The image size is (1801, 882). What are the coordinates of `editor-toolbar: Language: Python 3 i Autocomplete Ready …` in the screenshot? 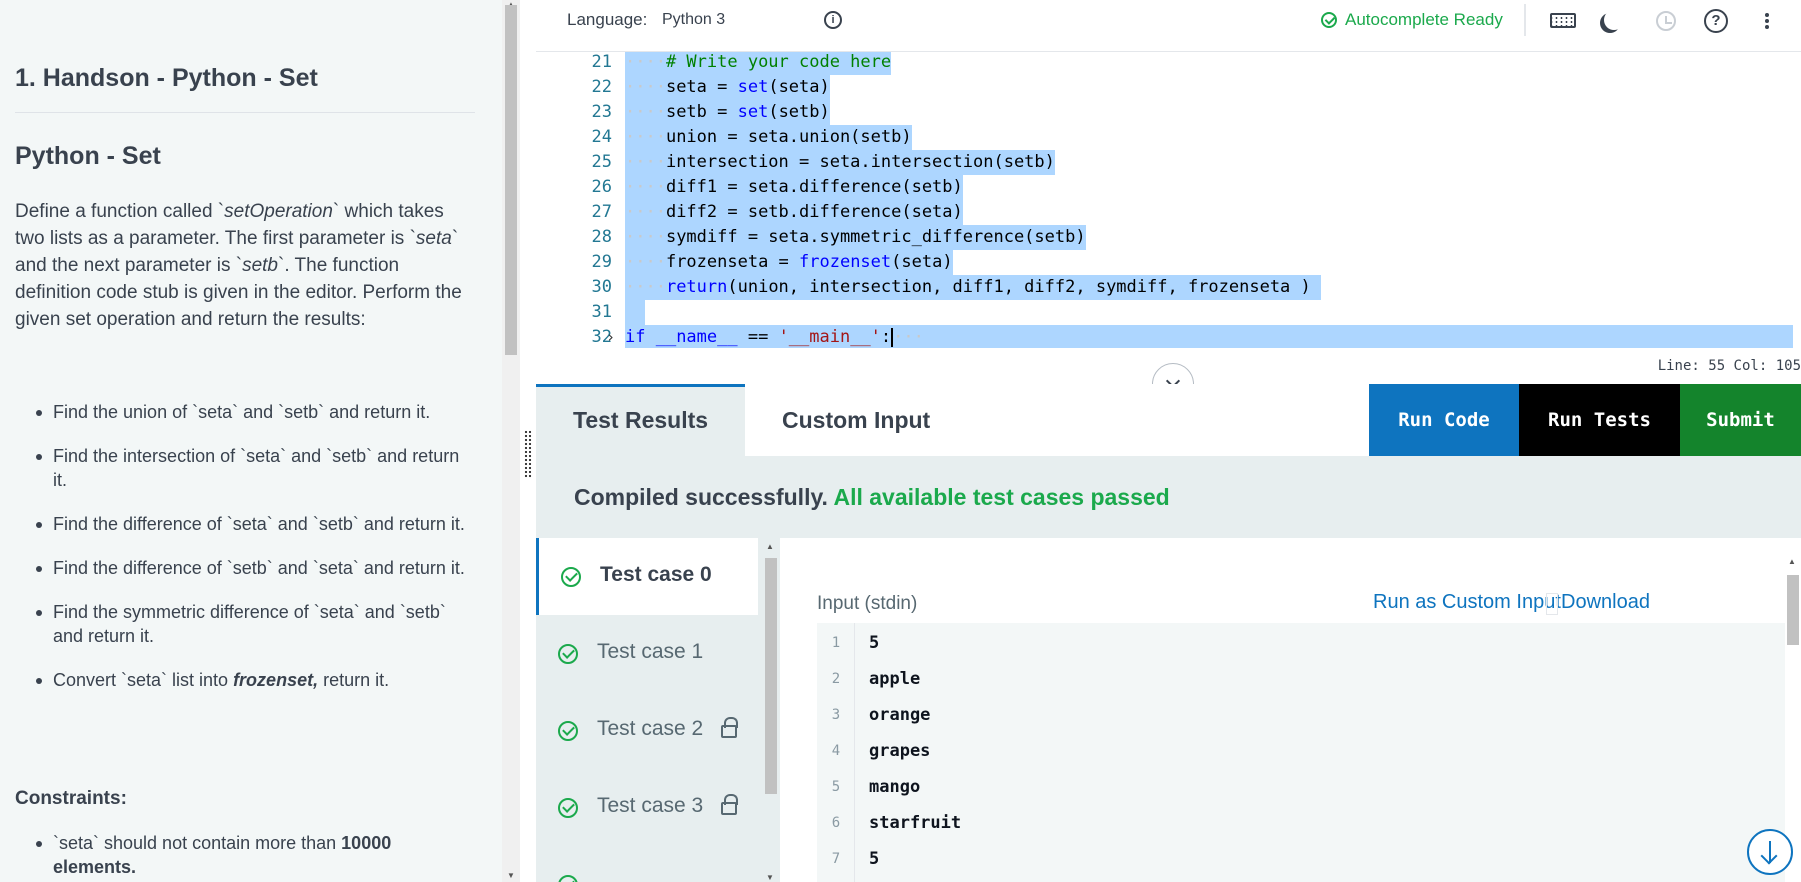 It's located at (1168, 26).